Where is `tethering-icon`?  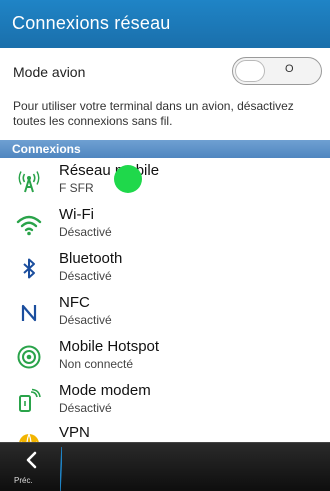
tethering-icon is located at coordinates (29, 401).